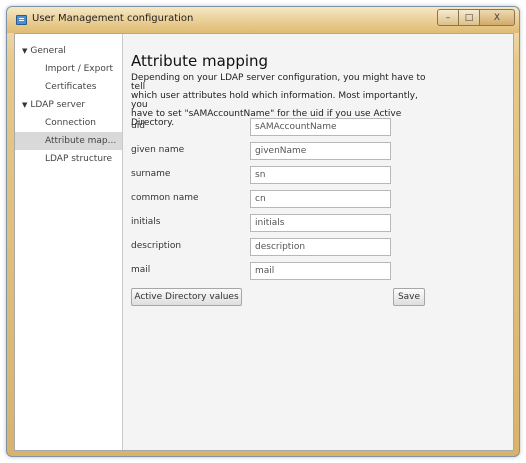  I want to click on page-title: Attribute mapping, so click(200, 61).